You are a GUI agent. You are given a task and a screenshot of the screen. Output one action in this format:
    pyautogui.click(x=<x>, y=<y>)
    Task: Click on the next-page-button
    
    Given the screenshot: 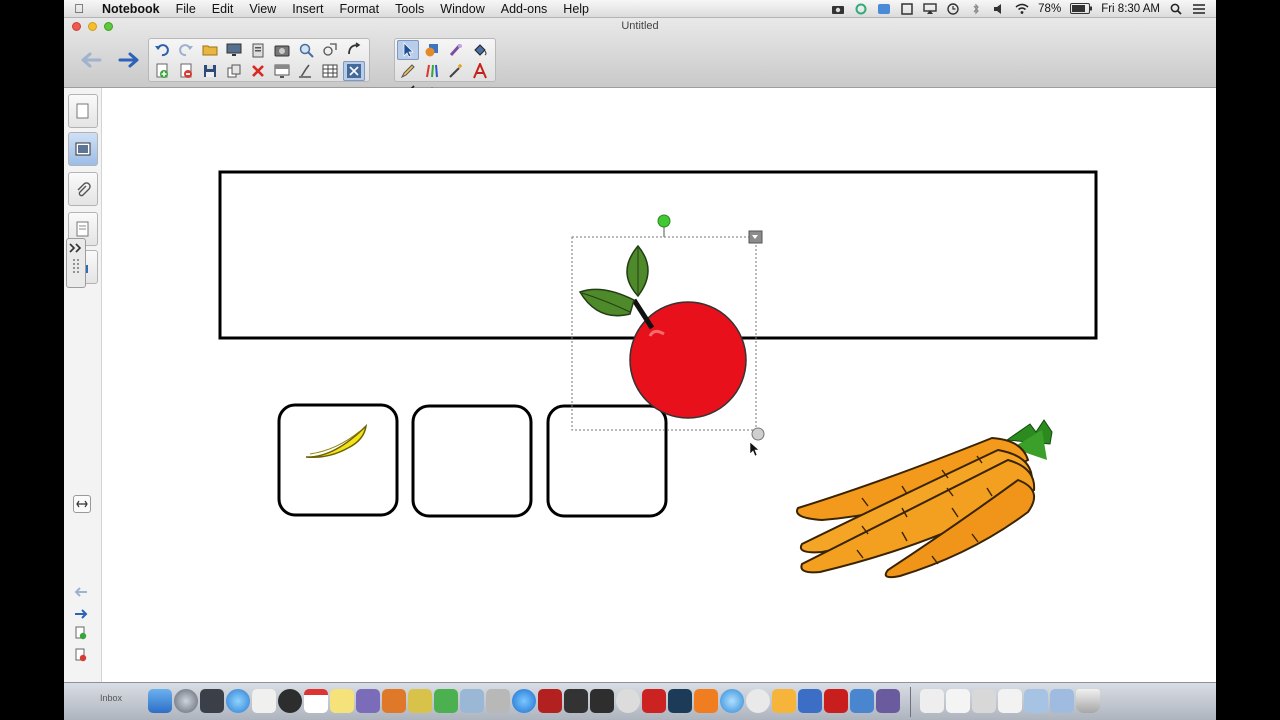 What is the action you would take?
    pyautogui.click(x=129, y=60)
    